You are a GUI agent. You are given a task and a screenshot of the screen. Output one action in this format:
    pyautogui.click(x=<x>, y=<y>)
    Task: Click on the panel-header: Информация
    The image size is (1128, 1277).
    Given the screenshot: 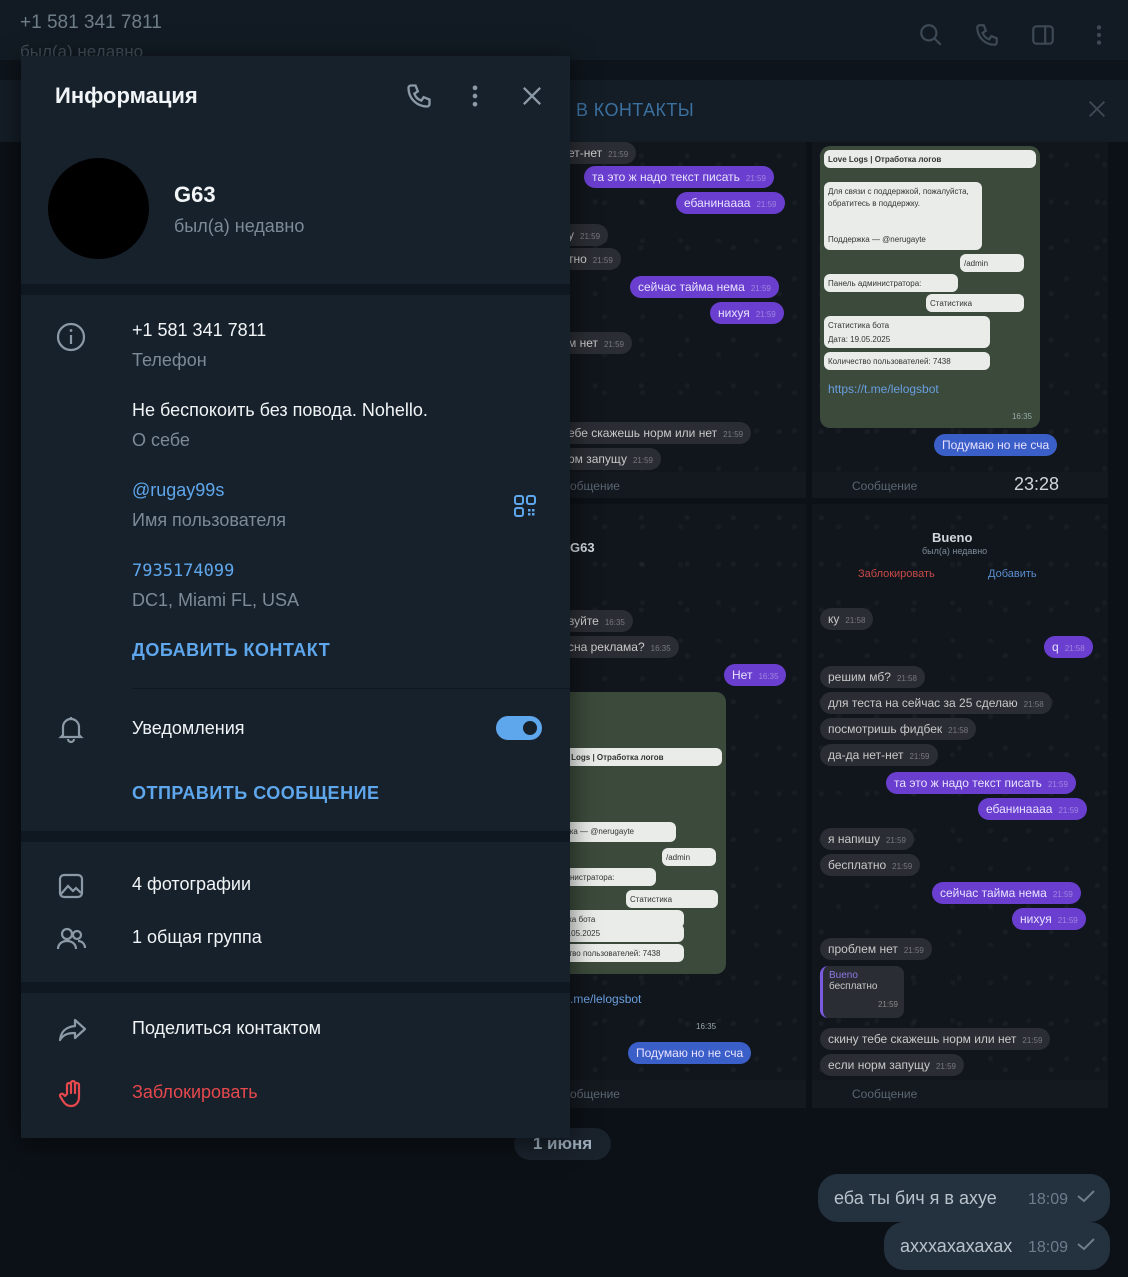 What is the action you would take?
    pyautogui.click(x=295, y=96)
    